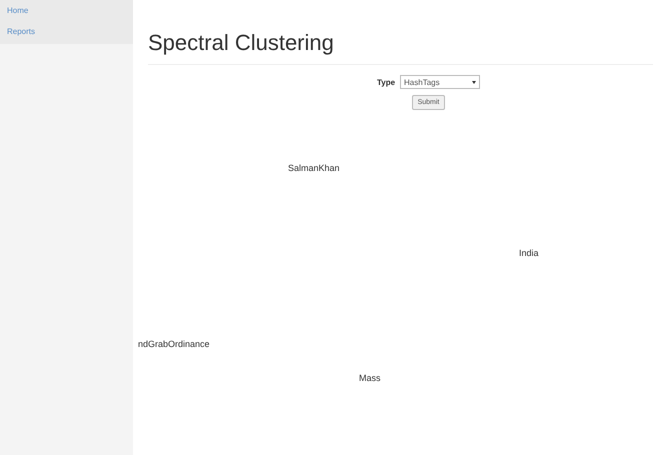  I want to click on page-title: Spectral Clustering, so click(400, 47).